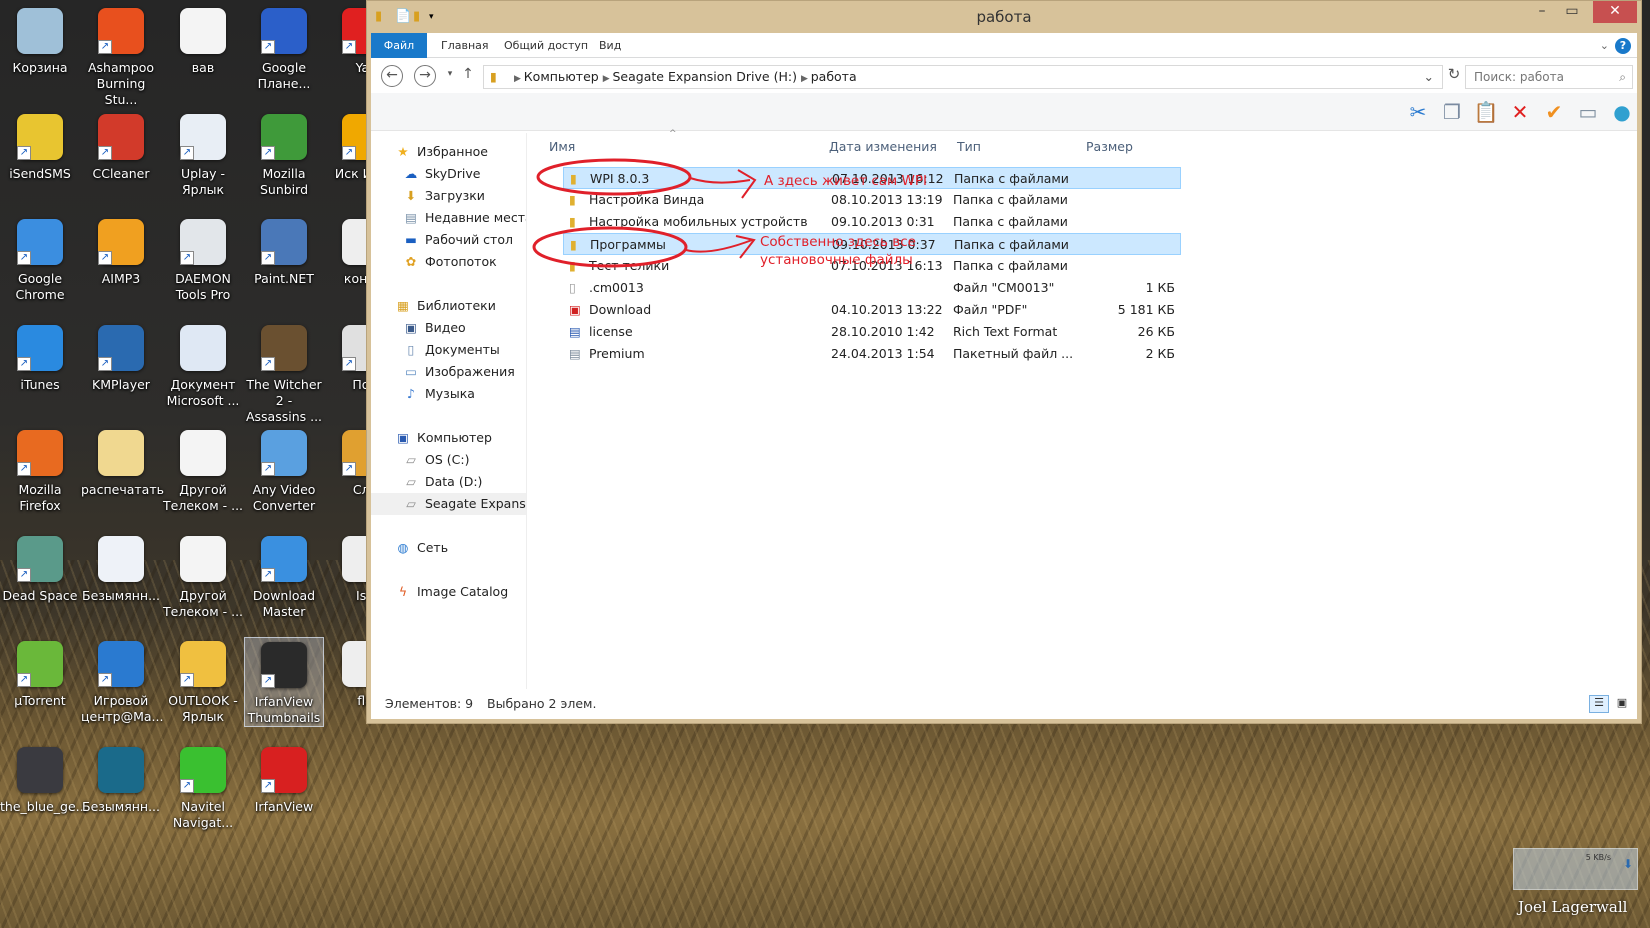 This screenshot has width=1650, height=928. What do you see at coordinates (1109, 146) in the screenshot?
I see `column-size: Размер` at bounding box center [1109, 146].